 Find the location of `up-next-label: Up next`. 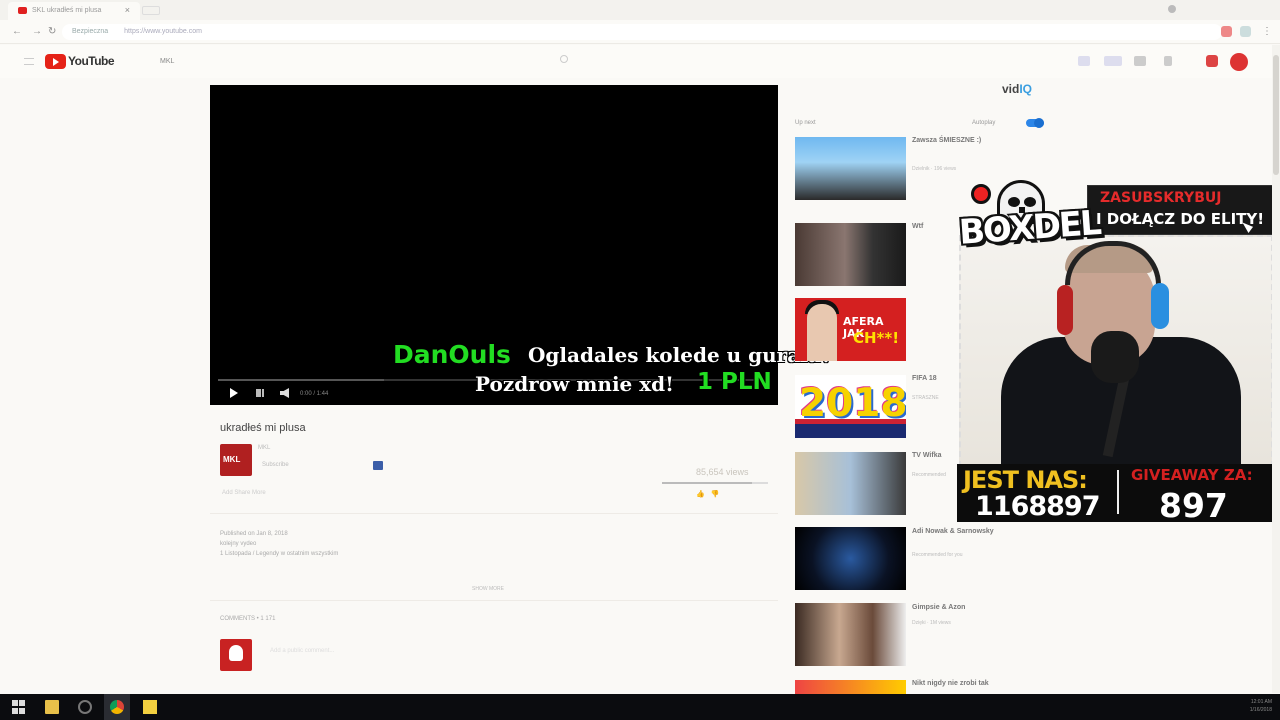

up-next-label: Up next is located at coordinates (805, 123).